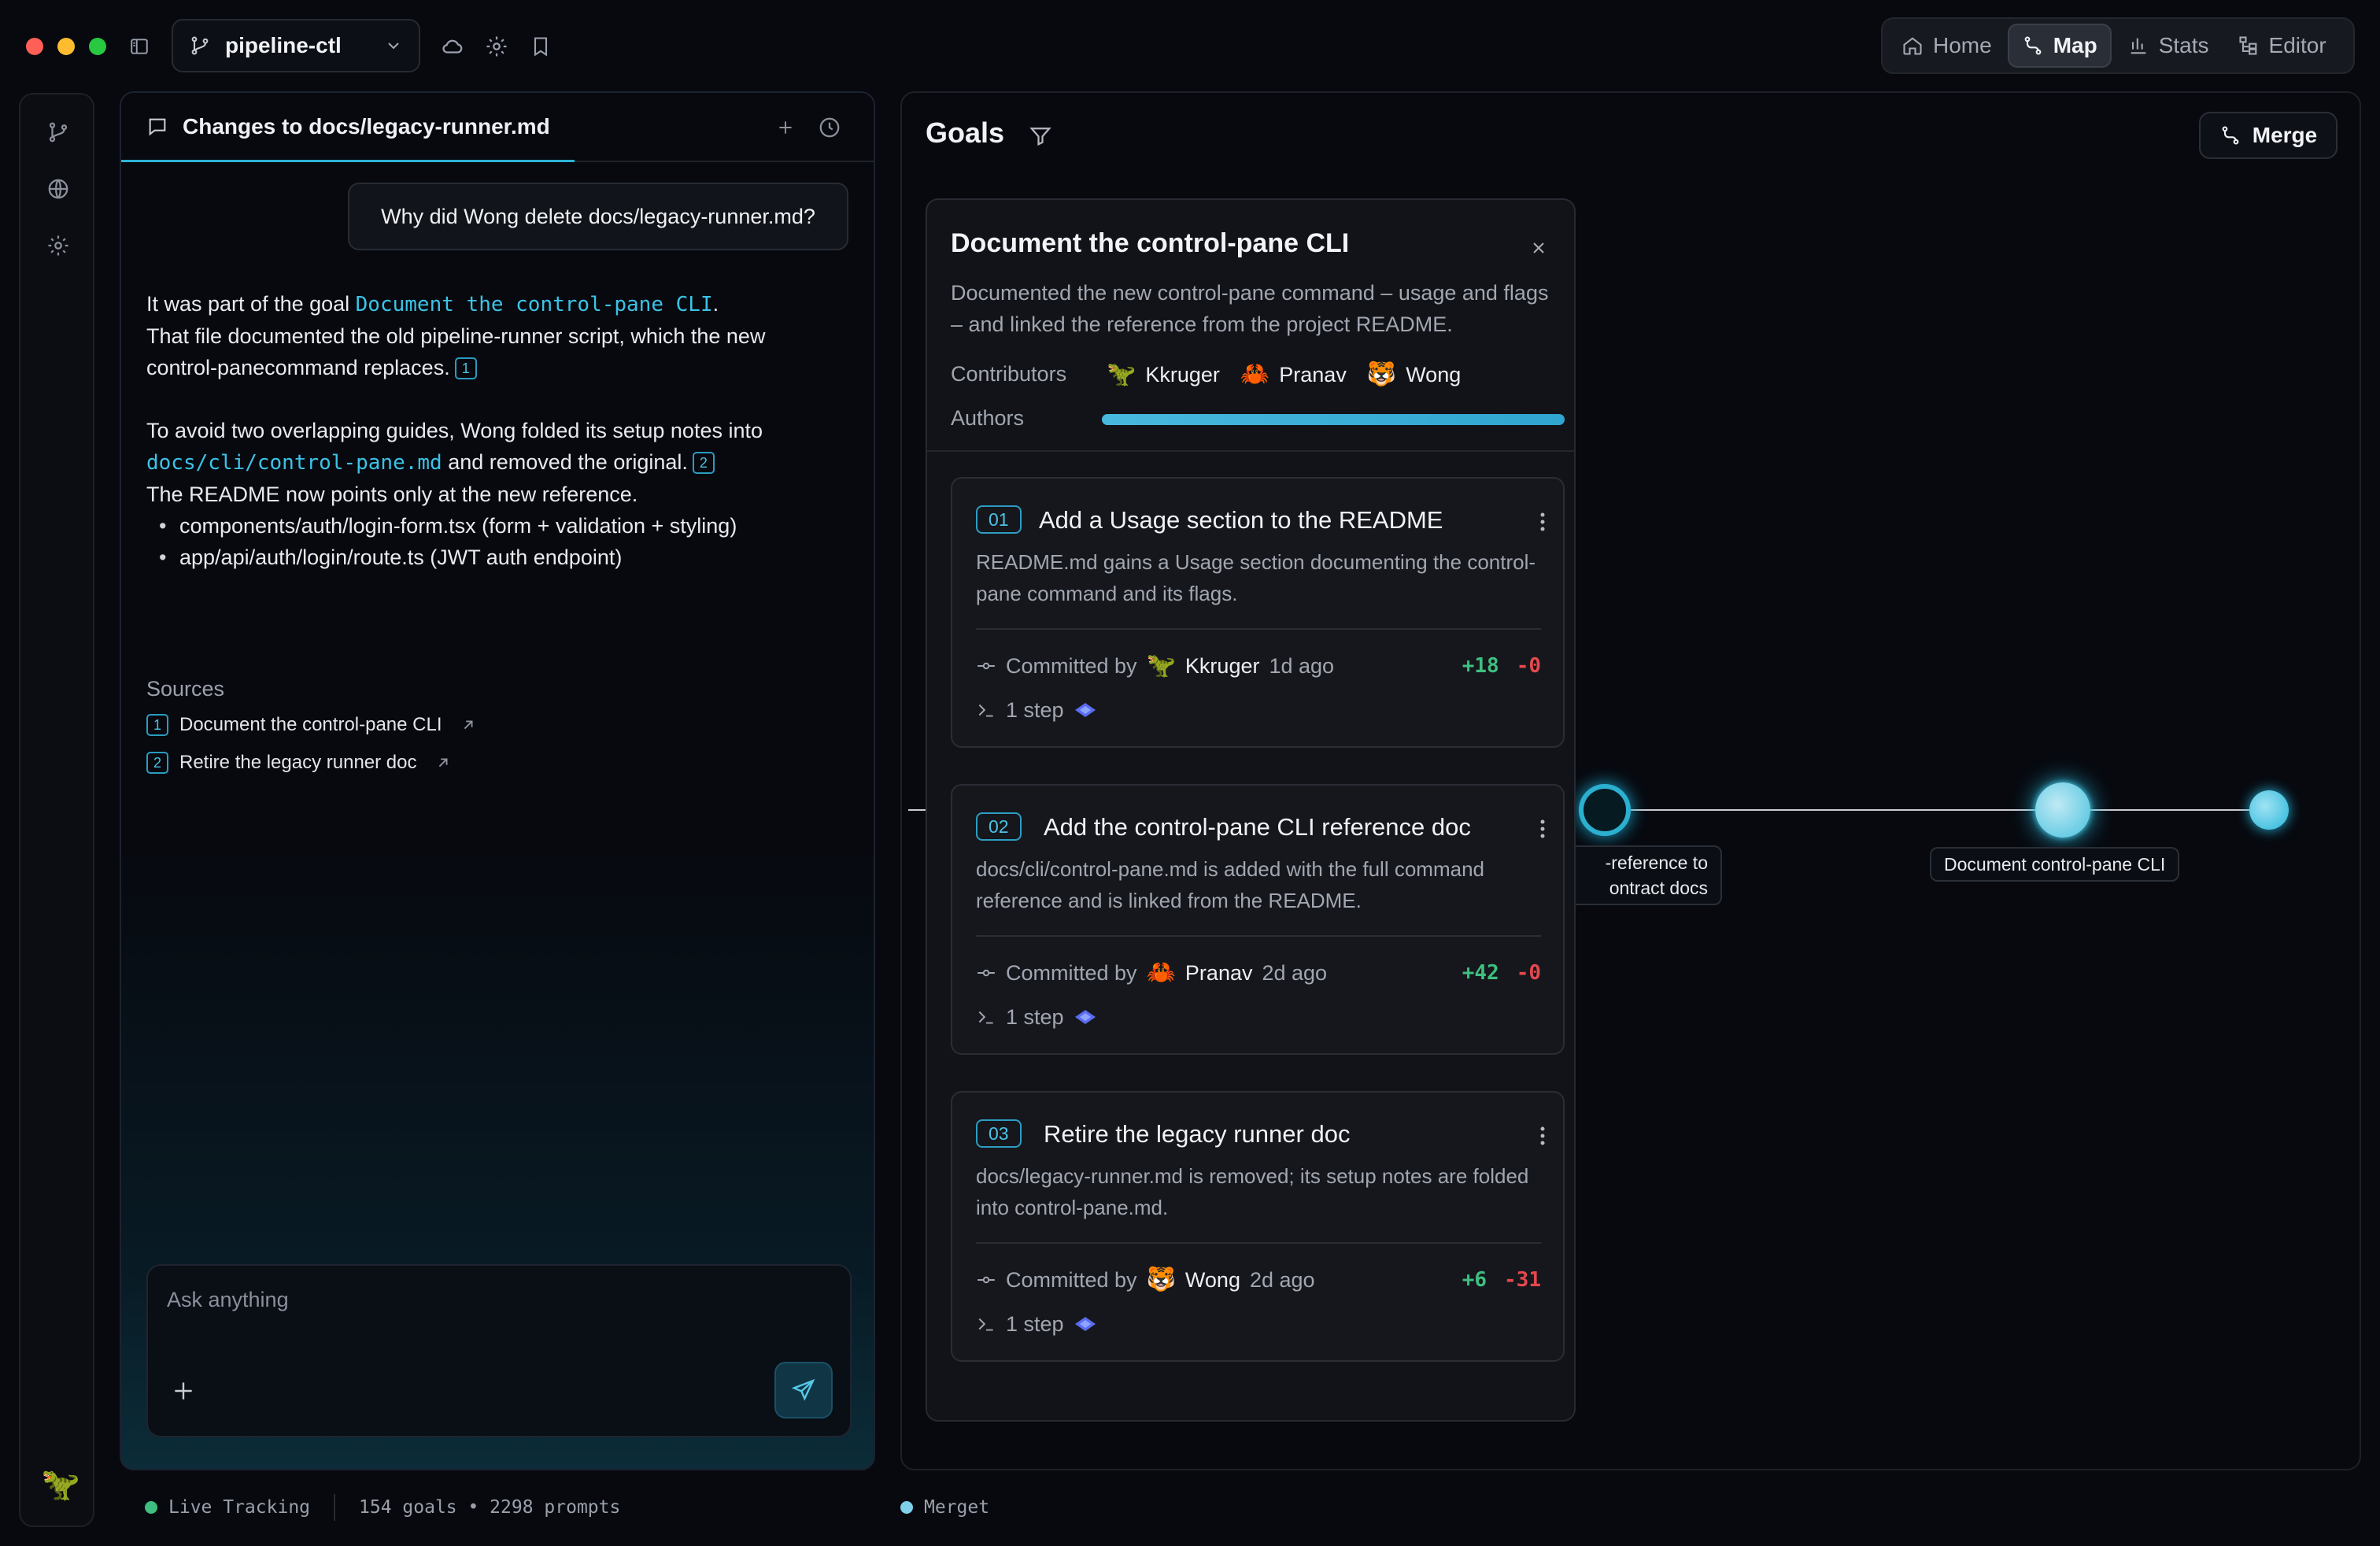 The height and width of the screenshot is (1546, 2380). Describe the element at coordinates (803, 1390) in the screenshot. I see `send-button` at that location.